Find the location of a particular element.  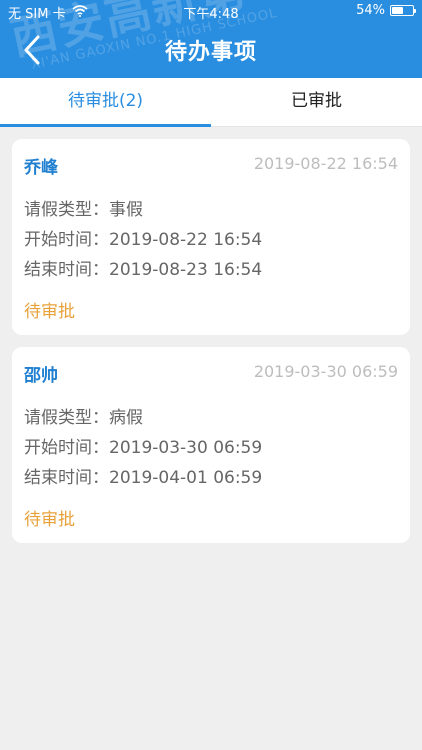

battery-icon is located at coordinates (403, 10).